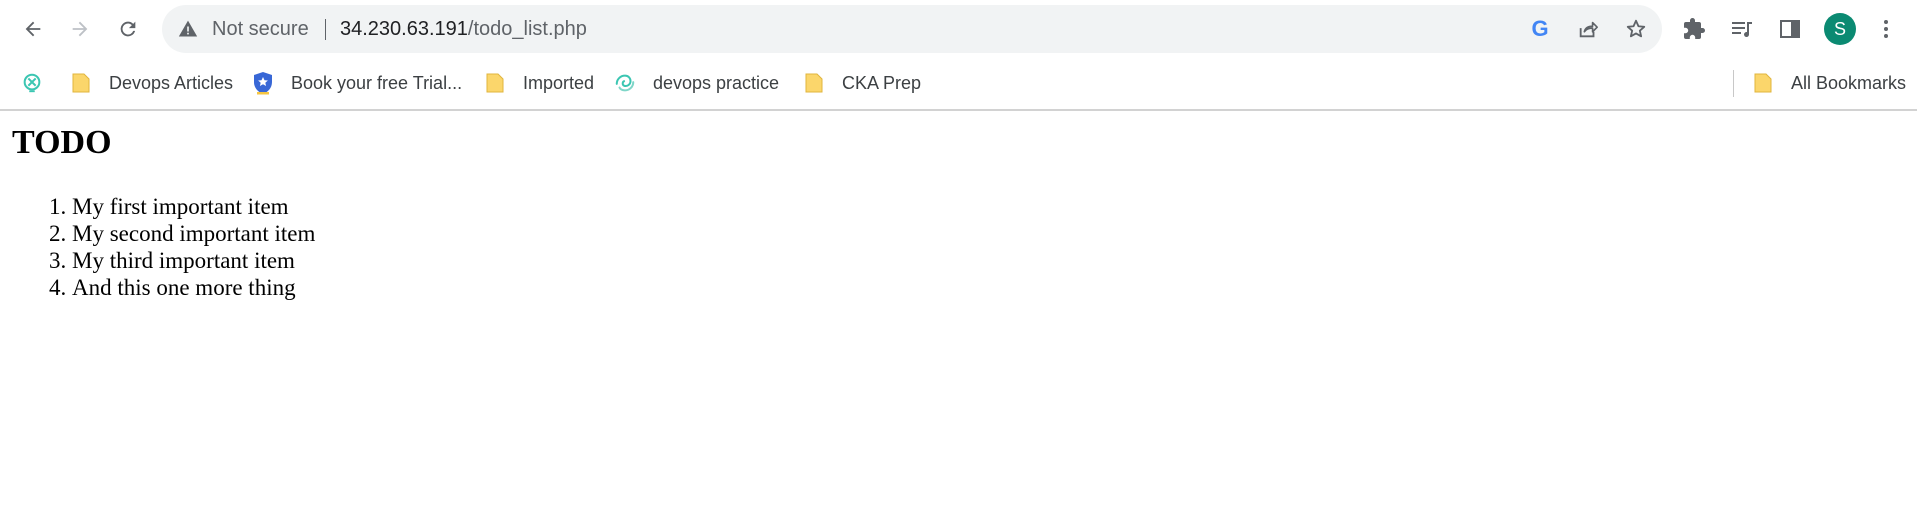  What do you see at coordinates (1840, 29) in the screenshot?
I see `profile-avatar: S` at bounding box center [1840, 29].